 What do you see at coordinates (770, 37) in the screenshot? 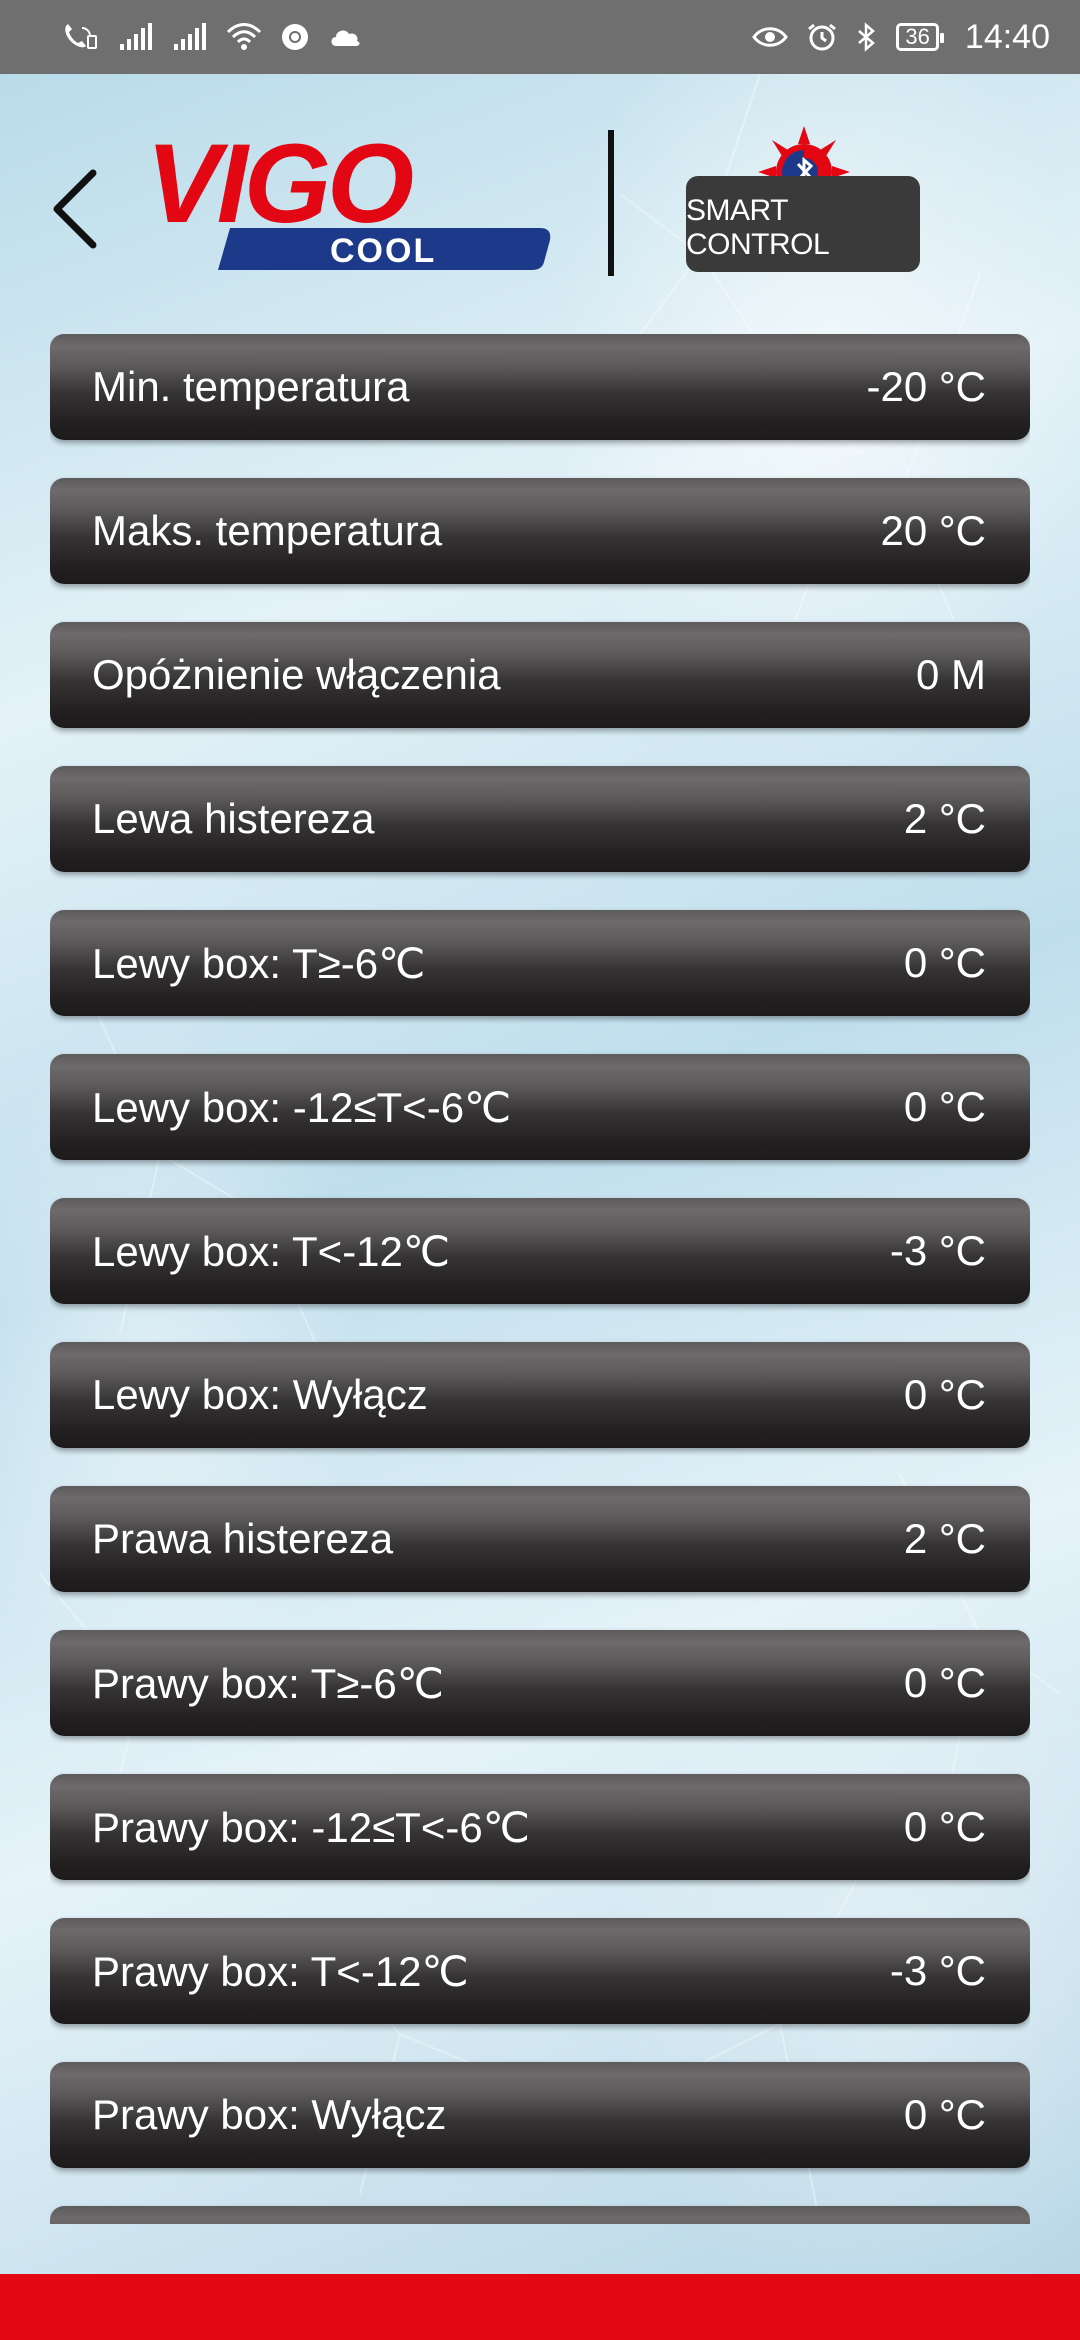
I see `eye-icon` at bounding box center [770, 37].